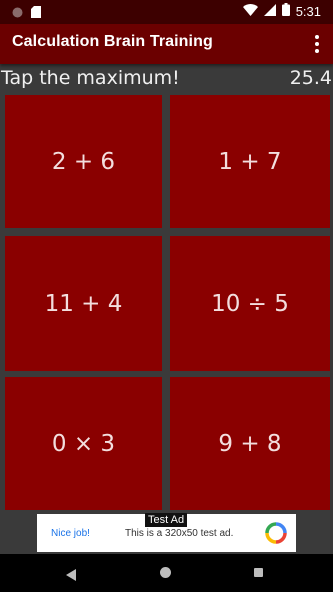  Describe the element at coordinates (17, 14) in the screenshot. I see `circle-notification-icon` at that location.